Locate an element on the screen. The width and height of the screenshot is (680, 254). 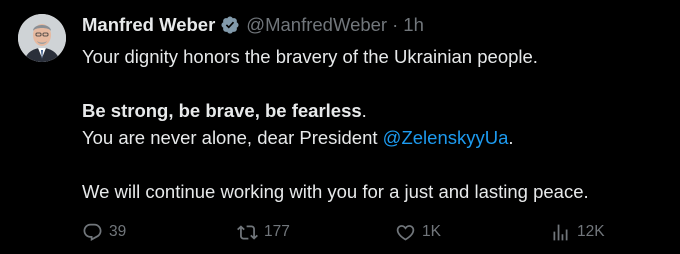
reply-icon is located at coordinates (92, 232).